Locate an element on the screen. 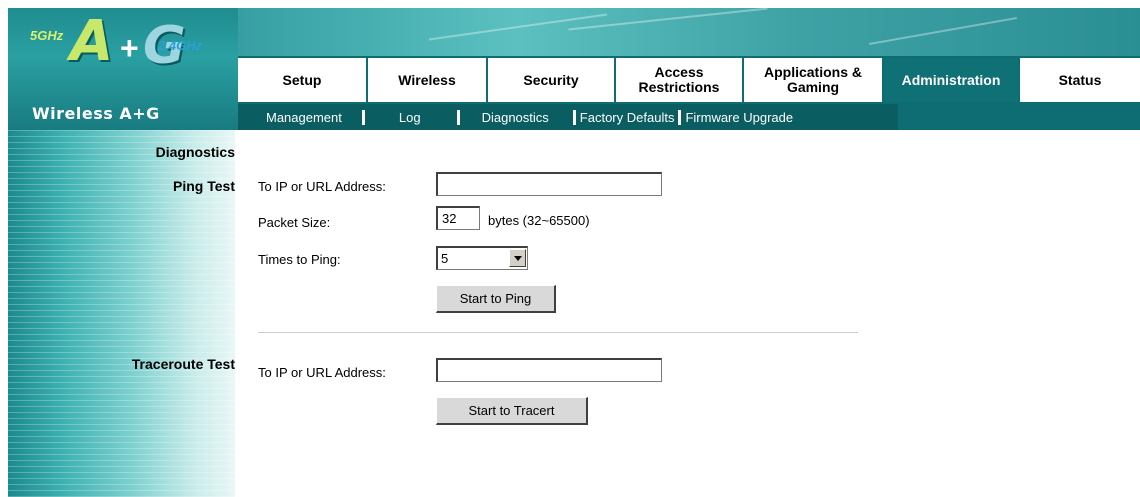 This screenshot has height=497, width=1140. traceroute-test-heading: Traceroute Test is located at coordinates (183, 364).